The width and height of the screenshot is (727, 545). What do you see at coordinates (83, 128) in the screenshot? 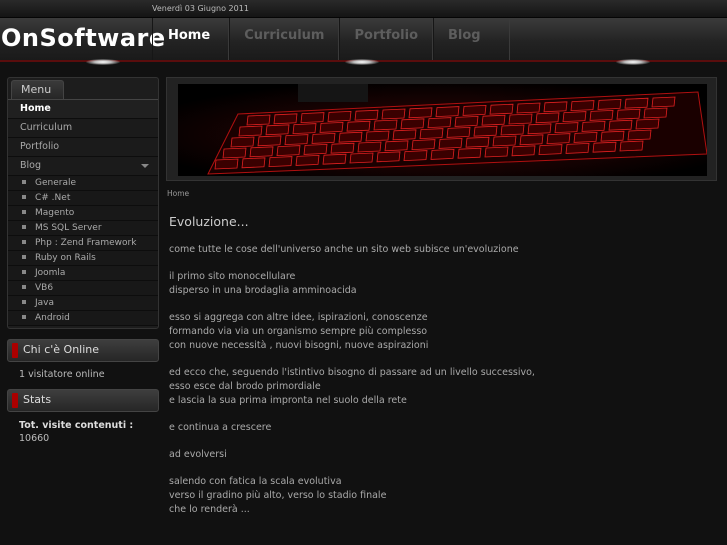
I see `sidebar-item-curriculum: Curriculum` at bounding box center [83, 128].